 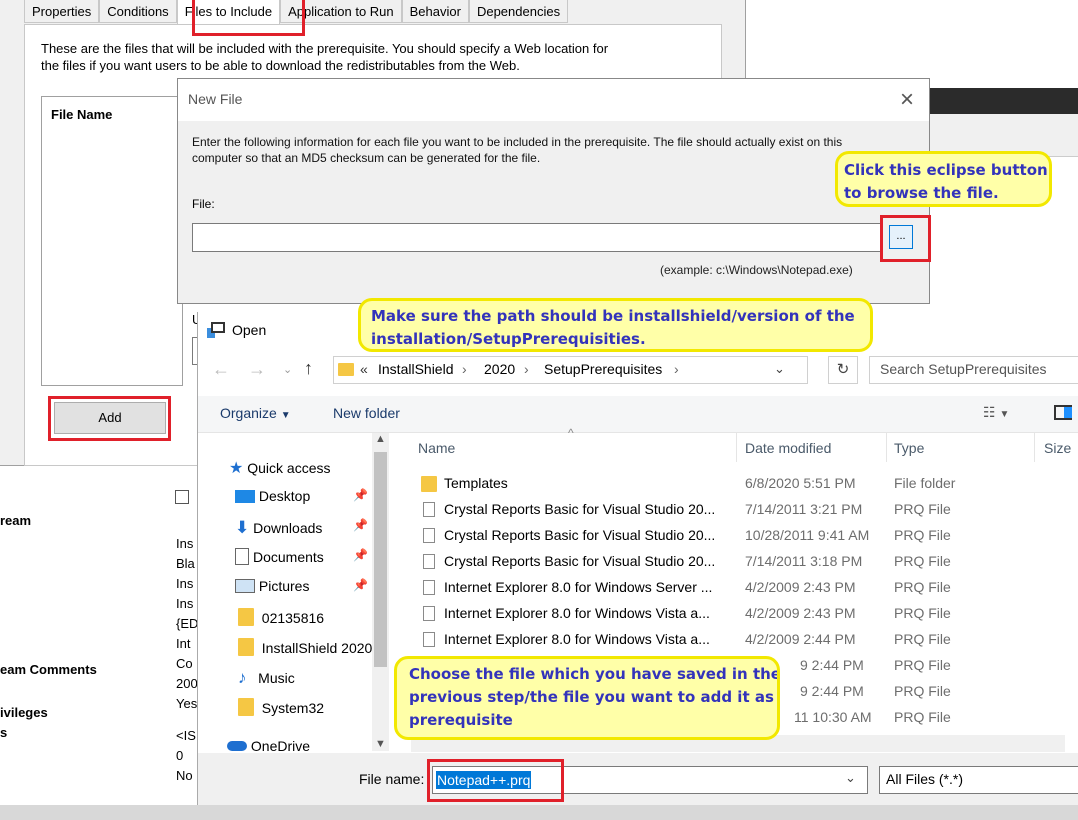 I want to click on bg-prop-4: s, so click(x=4, y=732).